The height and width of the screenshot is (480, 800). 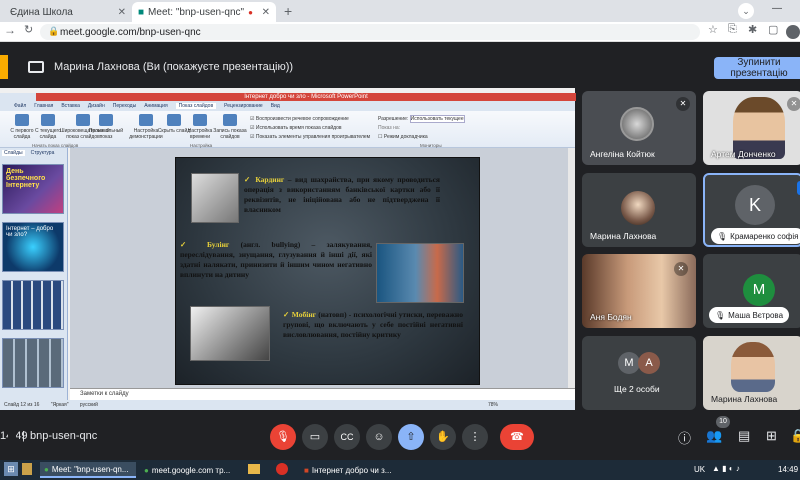 What do you see at coordinates (699, 469) in the screenshot?
I see `language-indicator: UK` at bounding box center [699, 469].